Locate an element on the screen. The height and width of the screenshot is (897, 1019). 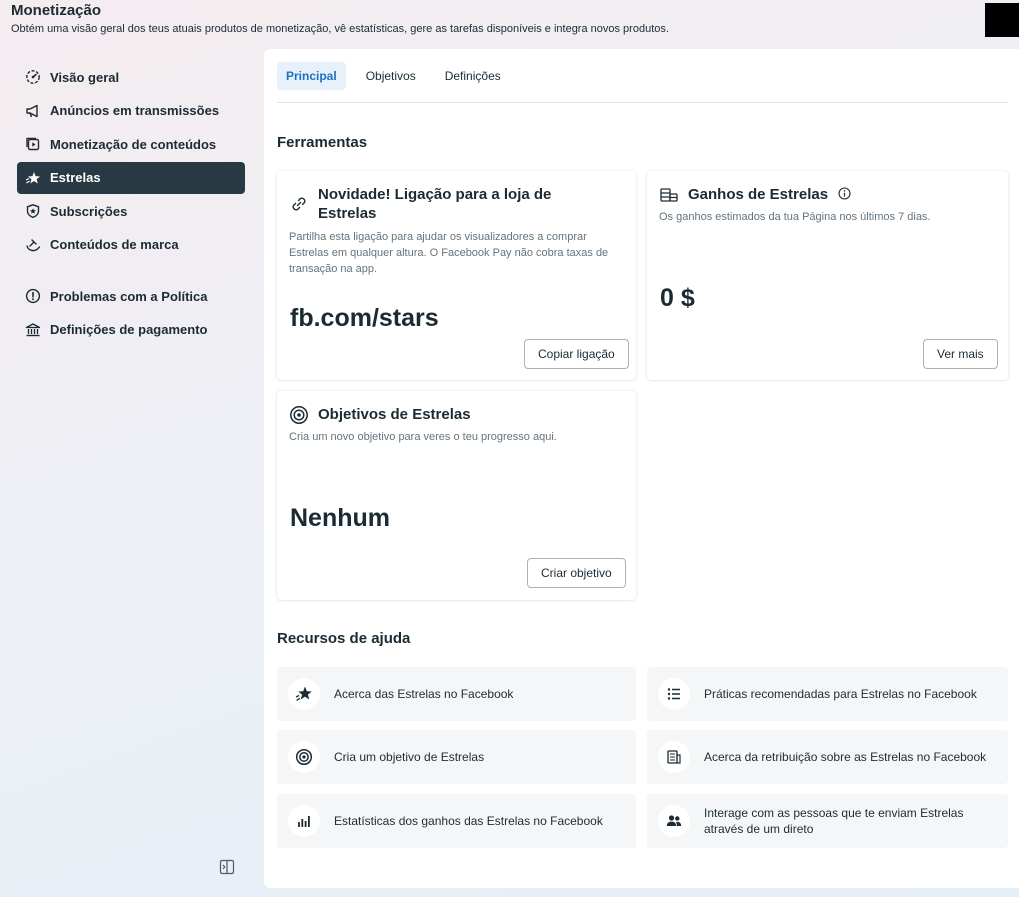
sidebar-item-payment-settings: Definições de pagamento is located at coordinates (131, 330).